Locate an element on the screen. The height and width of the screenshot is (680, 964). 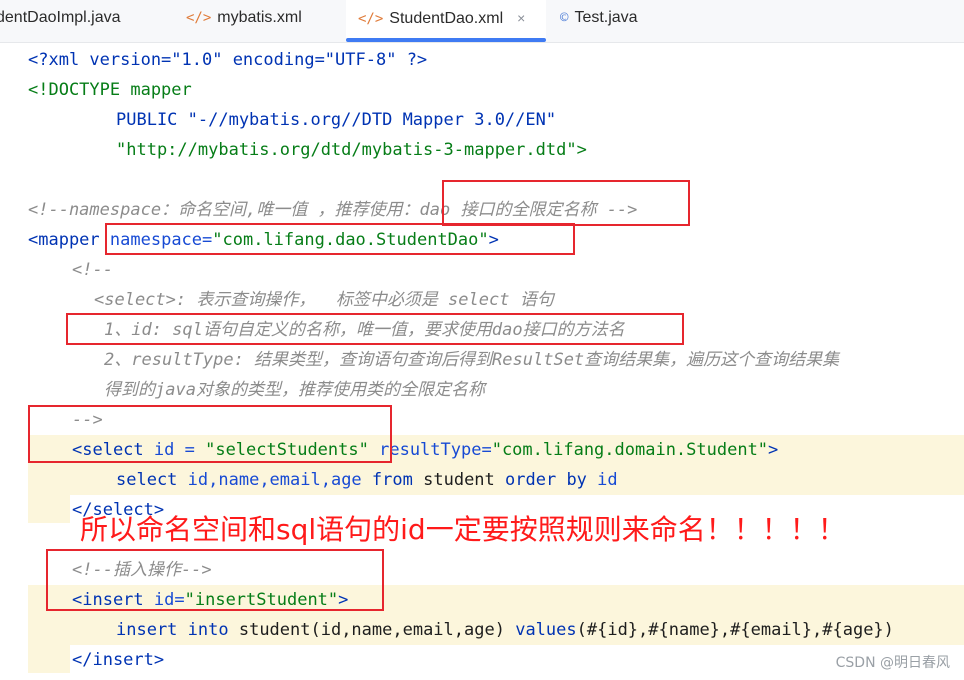
tab-label: Test.java is located at coordinates (606, 17).